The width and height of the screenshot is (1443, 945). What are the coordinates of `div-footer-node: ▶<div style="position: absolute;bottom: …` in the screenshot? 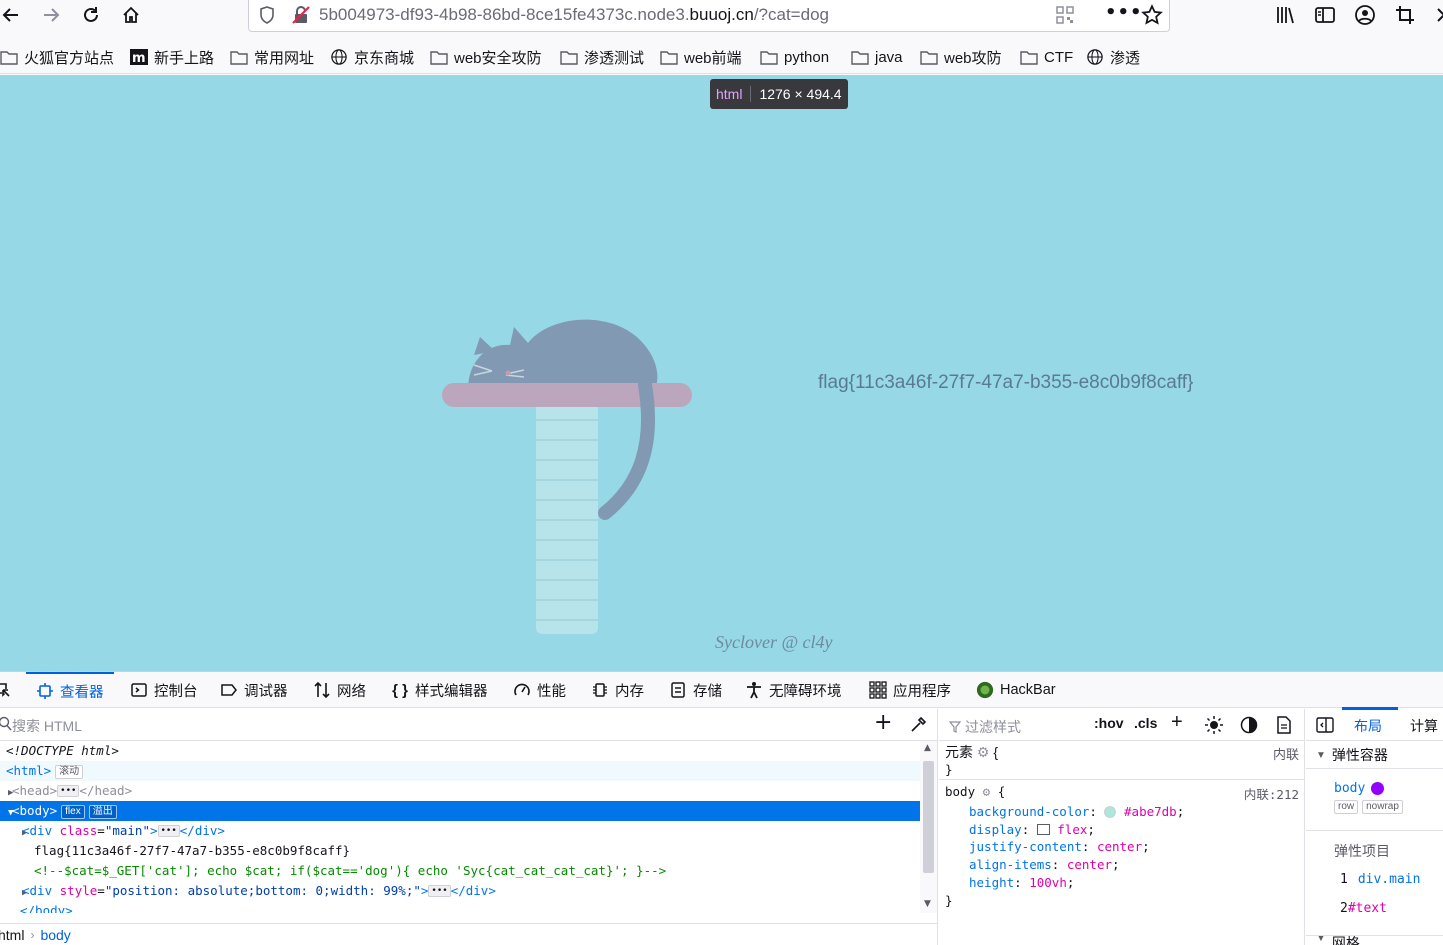 It's located at (460, 891).